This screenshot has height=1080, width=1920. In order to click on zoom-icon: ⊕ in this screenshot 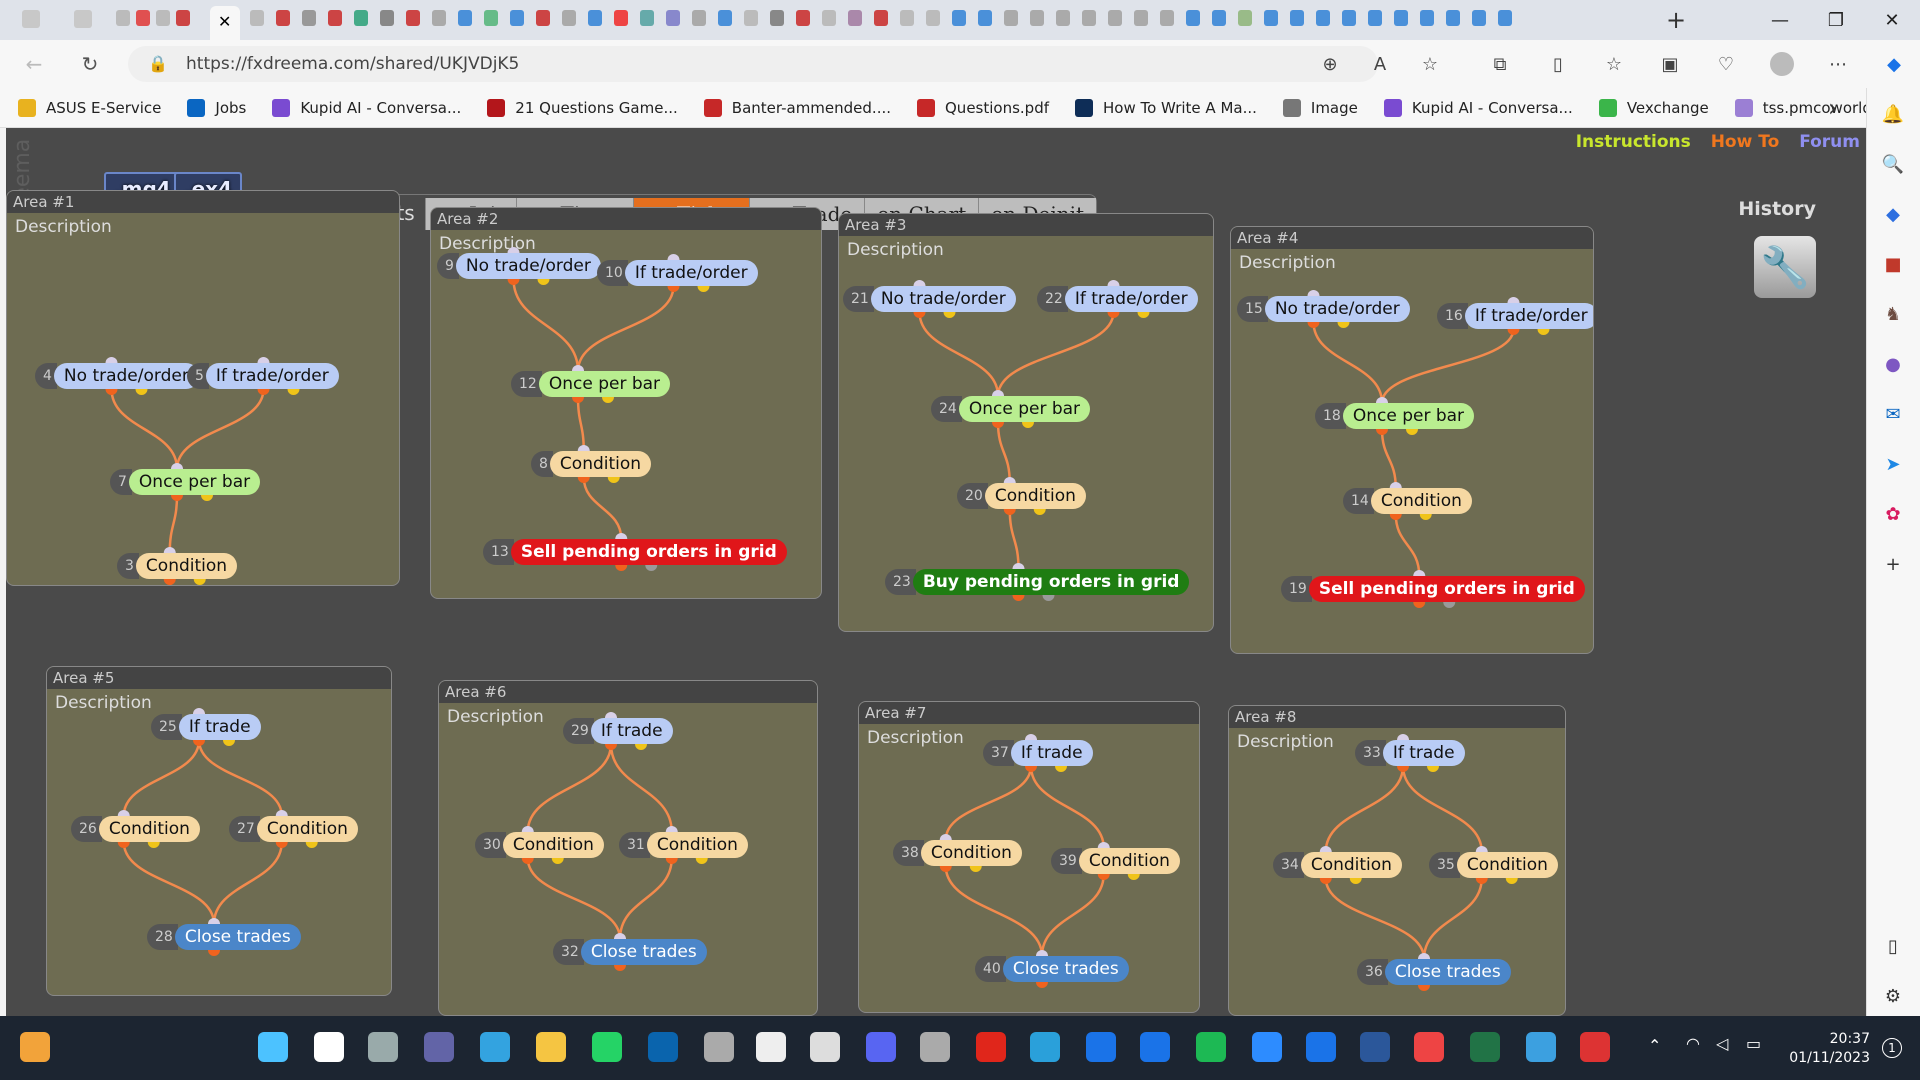, I will do `click(1330, 64)`.